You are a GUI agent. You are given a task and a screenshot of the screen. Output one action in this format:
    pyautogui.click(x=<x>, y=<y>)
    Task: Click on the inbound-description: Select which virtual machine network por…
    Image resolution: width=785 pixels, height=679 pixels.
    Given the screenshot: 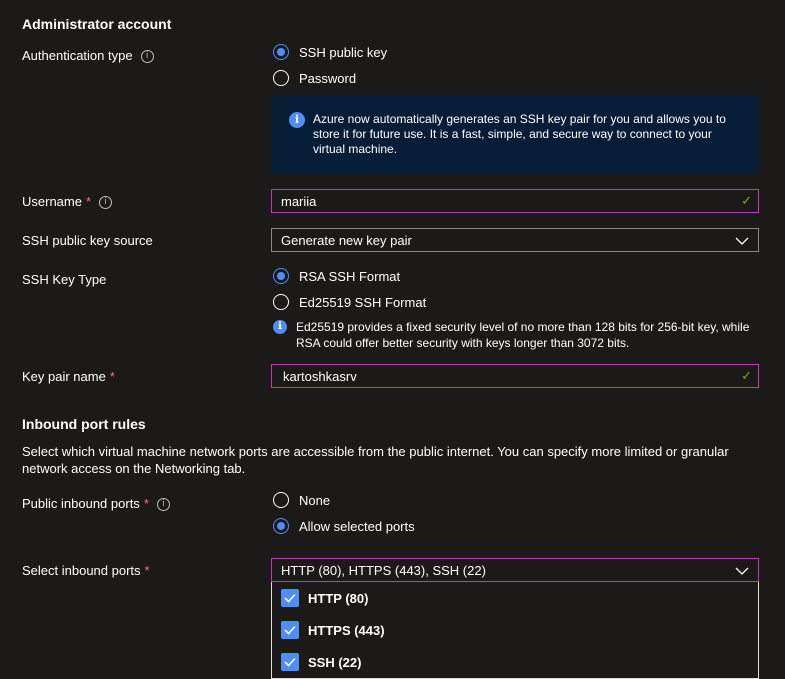 What is the action you would take?
    pyautogui.click(x=375, y=460)
    